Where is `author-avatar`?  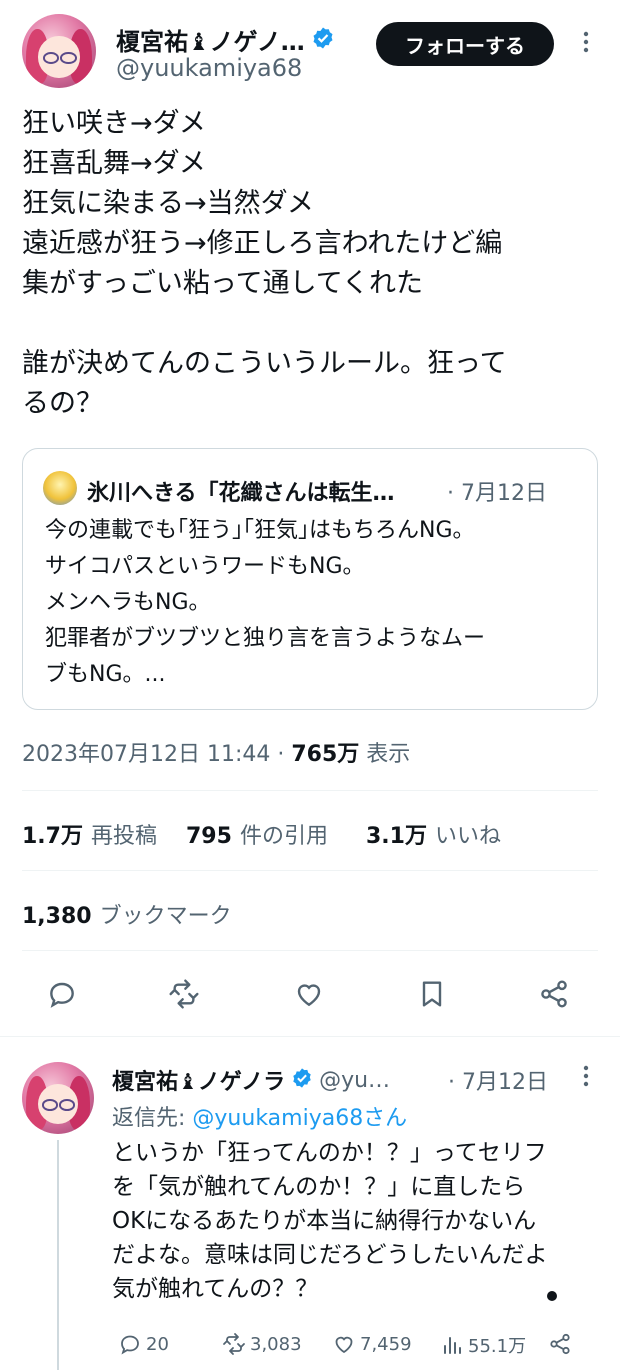
author-avatar is located at coordinates (59, 51).